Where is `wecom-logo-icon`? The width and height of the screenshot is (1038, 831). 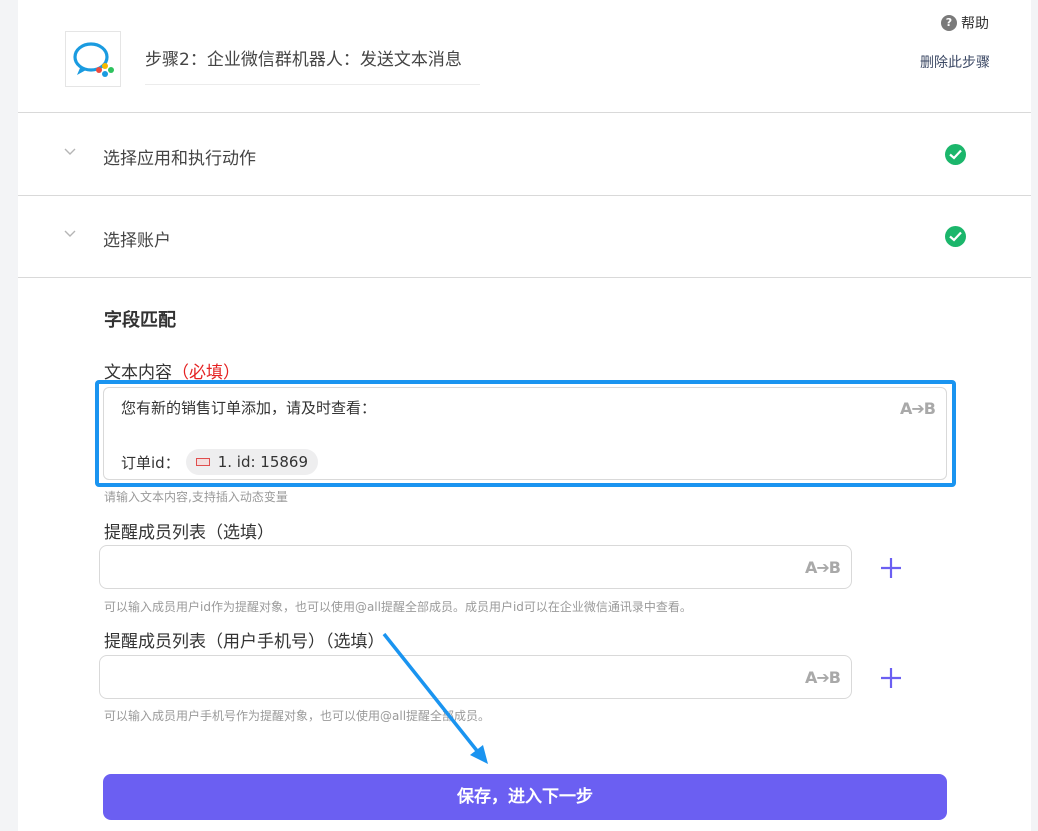
wecom-logo-icon is located at coordinates (93, 59).